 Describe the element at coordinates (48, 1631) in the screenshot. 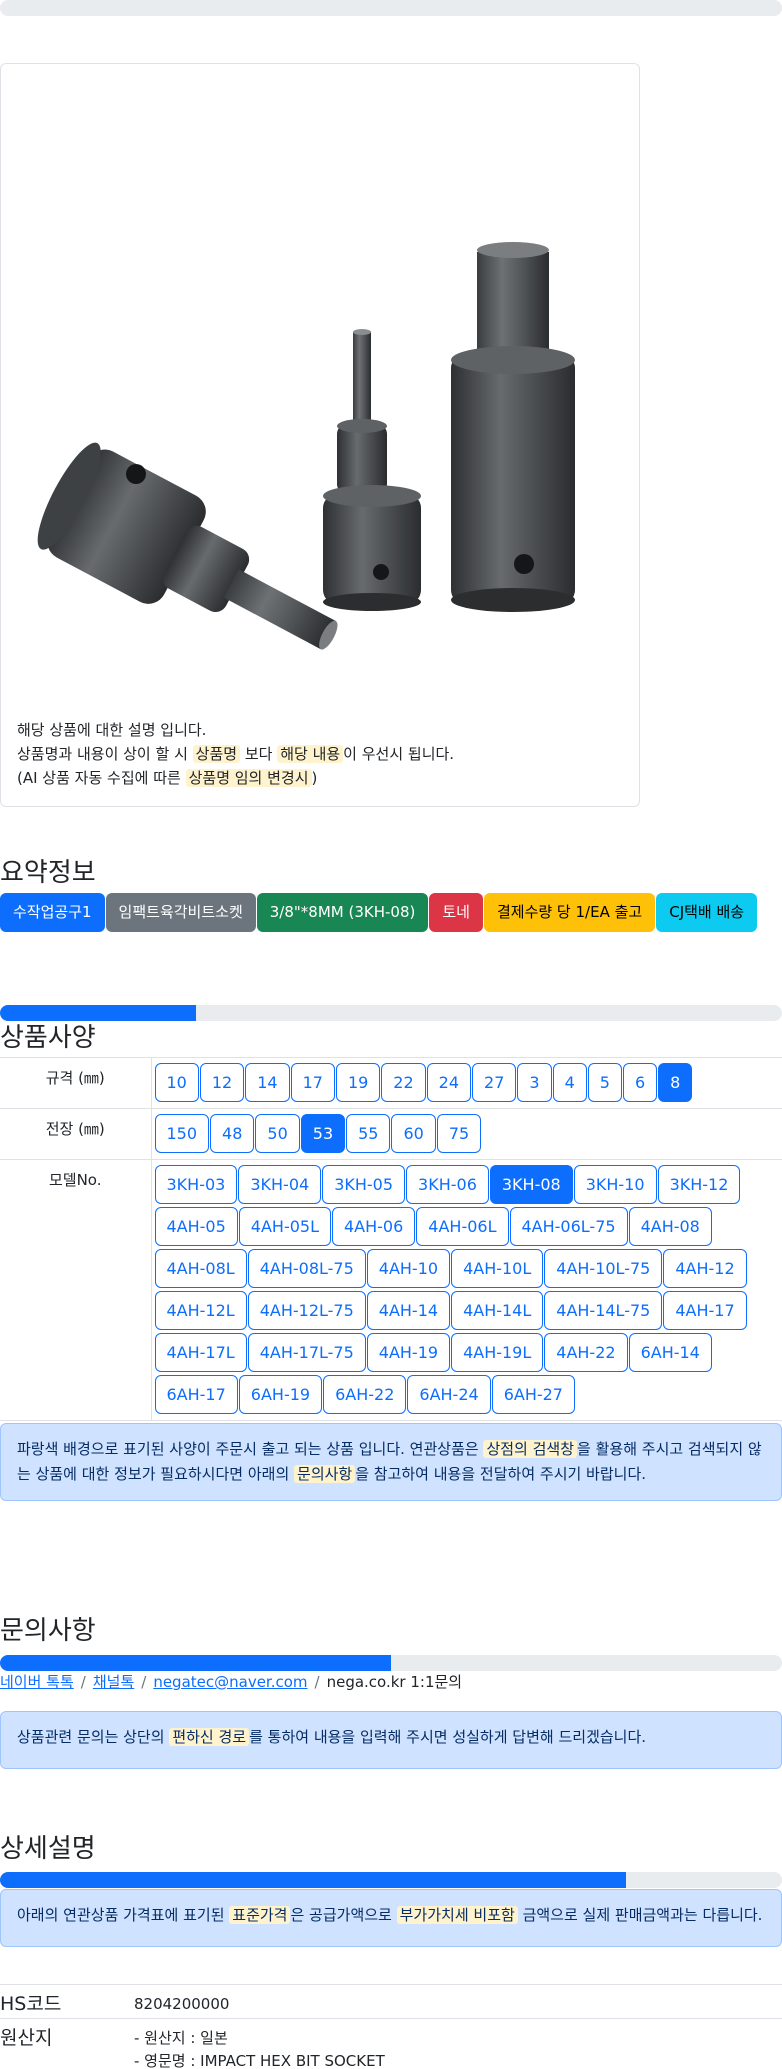

I see `inquiry-title: 문의사항` at that location.